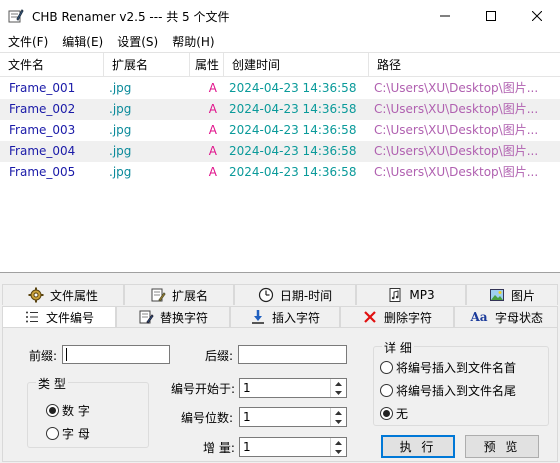 This screenshot has width=560, height=463. What do you see at coordinates (207, 65) in the screenshot?
I see `column-header-attr: 属性` at bounding box center [207, 65].